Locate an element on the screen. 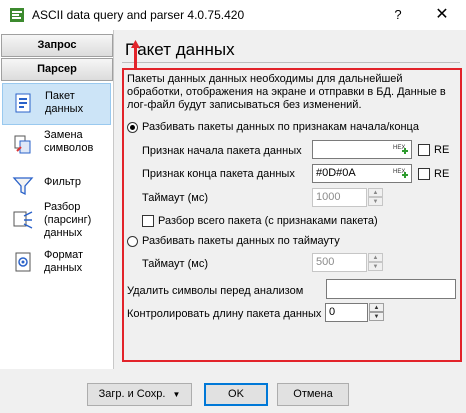 Image resolution: width=466 pixels, height=413 pixels. start-re-checkbox is located at coordinates (424, 150).